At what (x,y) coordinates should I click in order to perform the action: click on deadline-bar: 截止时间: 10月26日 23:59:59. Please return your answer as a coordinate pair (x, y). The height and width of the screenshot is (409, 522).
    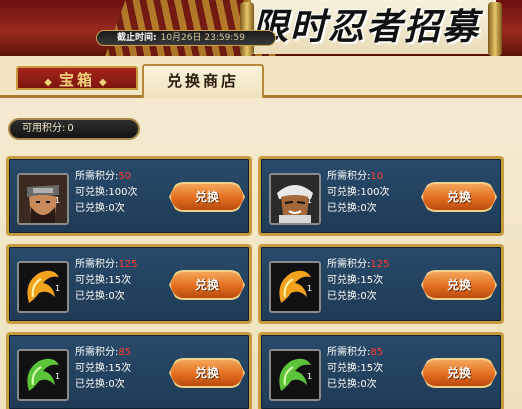
    Looking at the image, I should click on (186, 38).